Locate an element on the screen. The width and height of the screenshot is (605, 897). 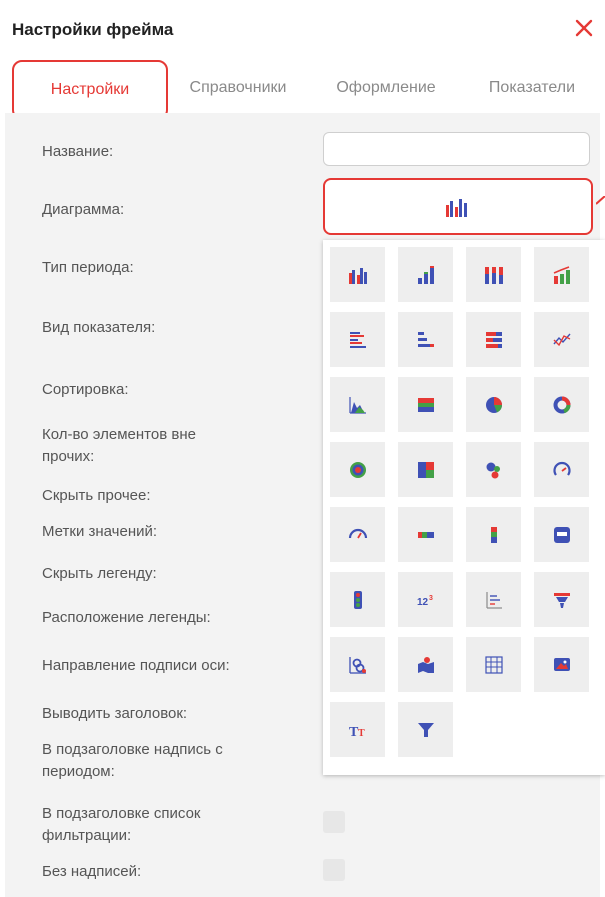
legend-position-label: Расположение легенды: is located at coordinates (126, 617).